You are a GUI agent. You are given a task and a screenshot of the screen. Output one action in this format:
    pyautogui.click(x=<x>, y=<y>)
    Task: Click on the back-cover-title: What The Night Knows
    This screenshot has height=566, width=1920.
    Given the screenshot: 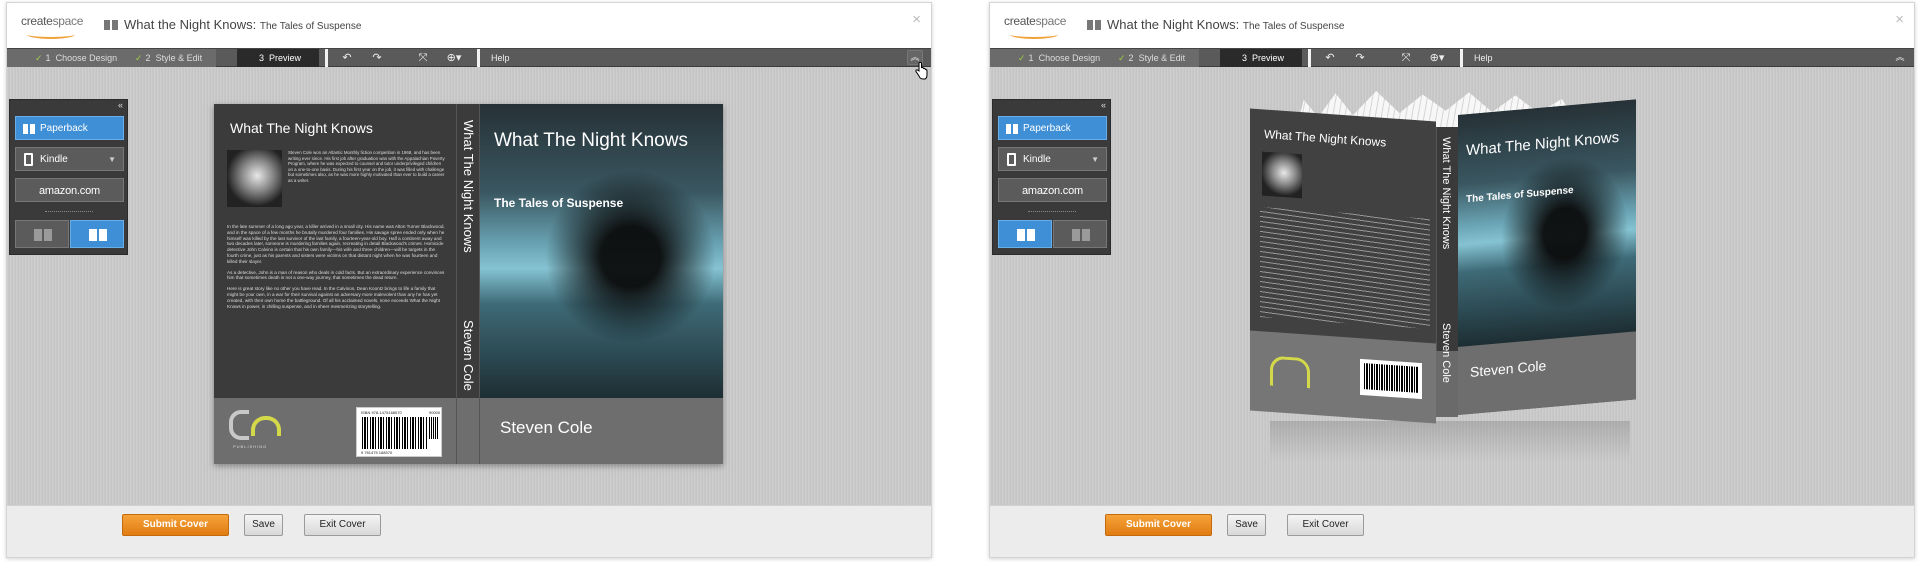 What is the action you would take?
    pyautogui.click(x=301, y=128)
    